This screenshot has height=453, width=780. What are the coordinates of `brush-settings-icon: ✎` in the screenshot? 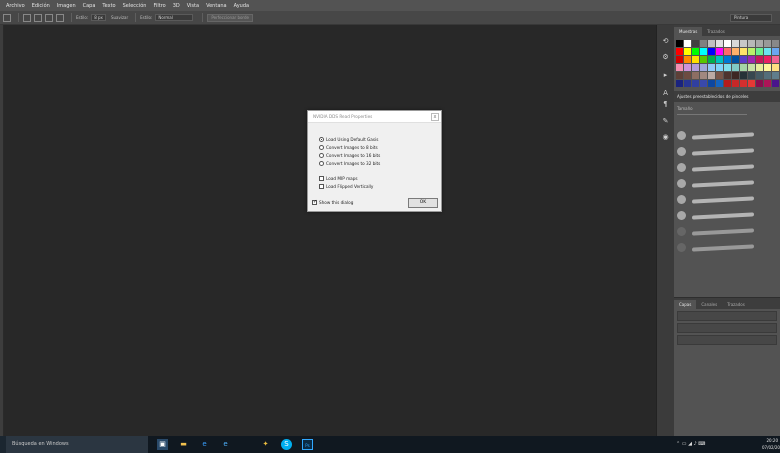 It's located at (665, 121).